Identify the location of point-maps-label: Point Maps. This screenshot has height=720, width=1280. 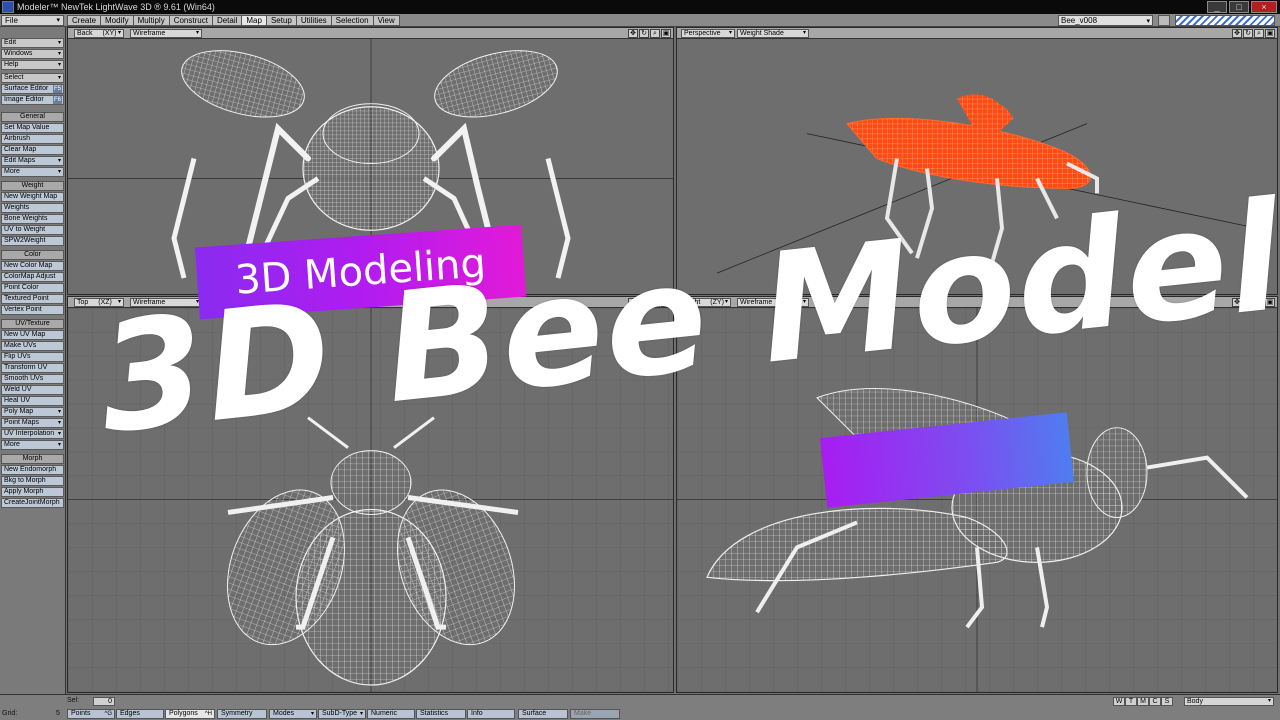
(22, 422).